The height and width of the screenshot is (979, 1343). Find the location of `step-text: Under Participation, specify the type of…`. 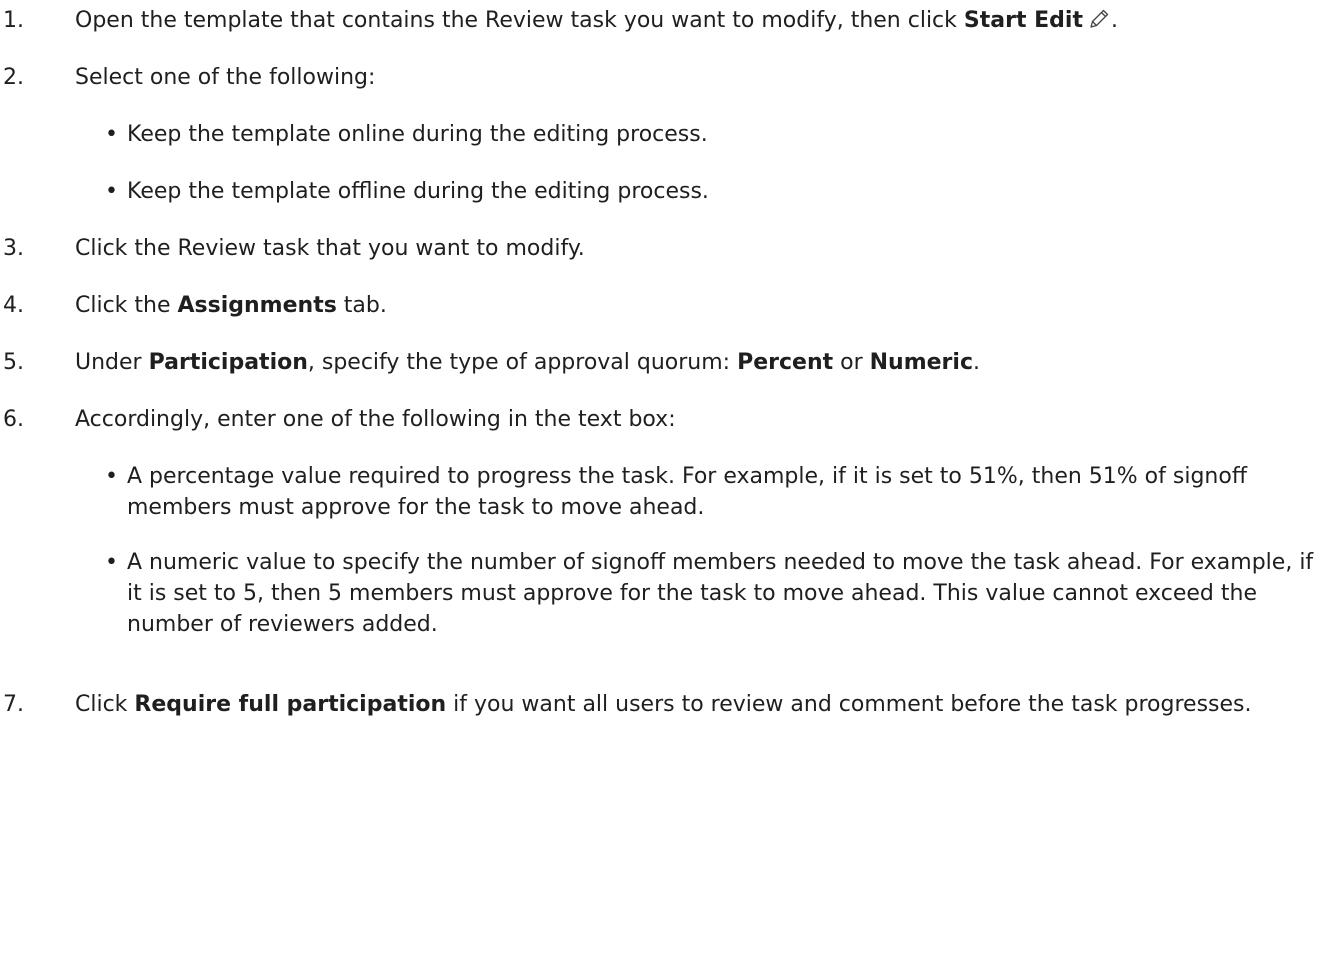

step-text: Under Participation, specify the type of… is located at coordinates (527, 362).